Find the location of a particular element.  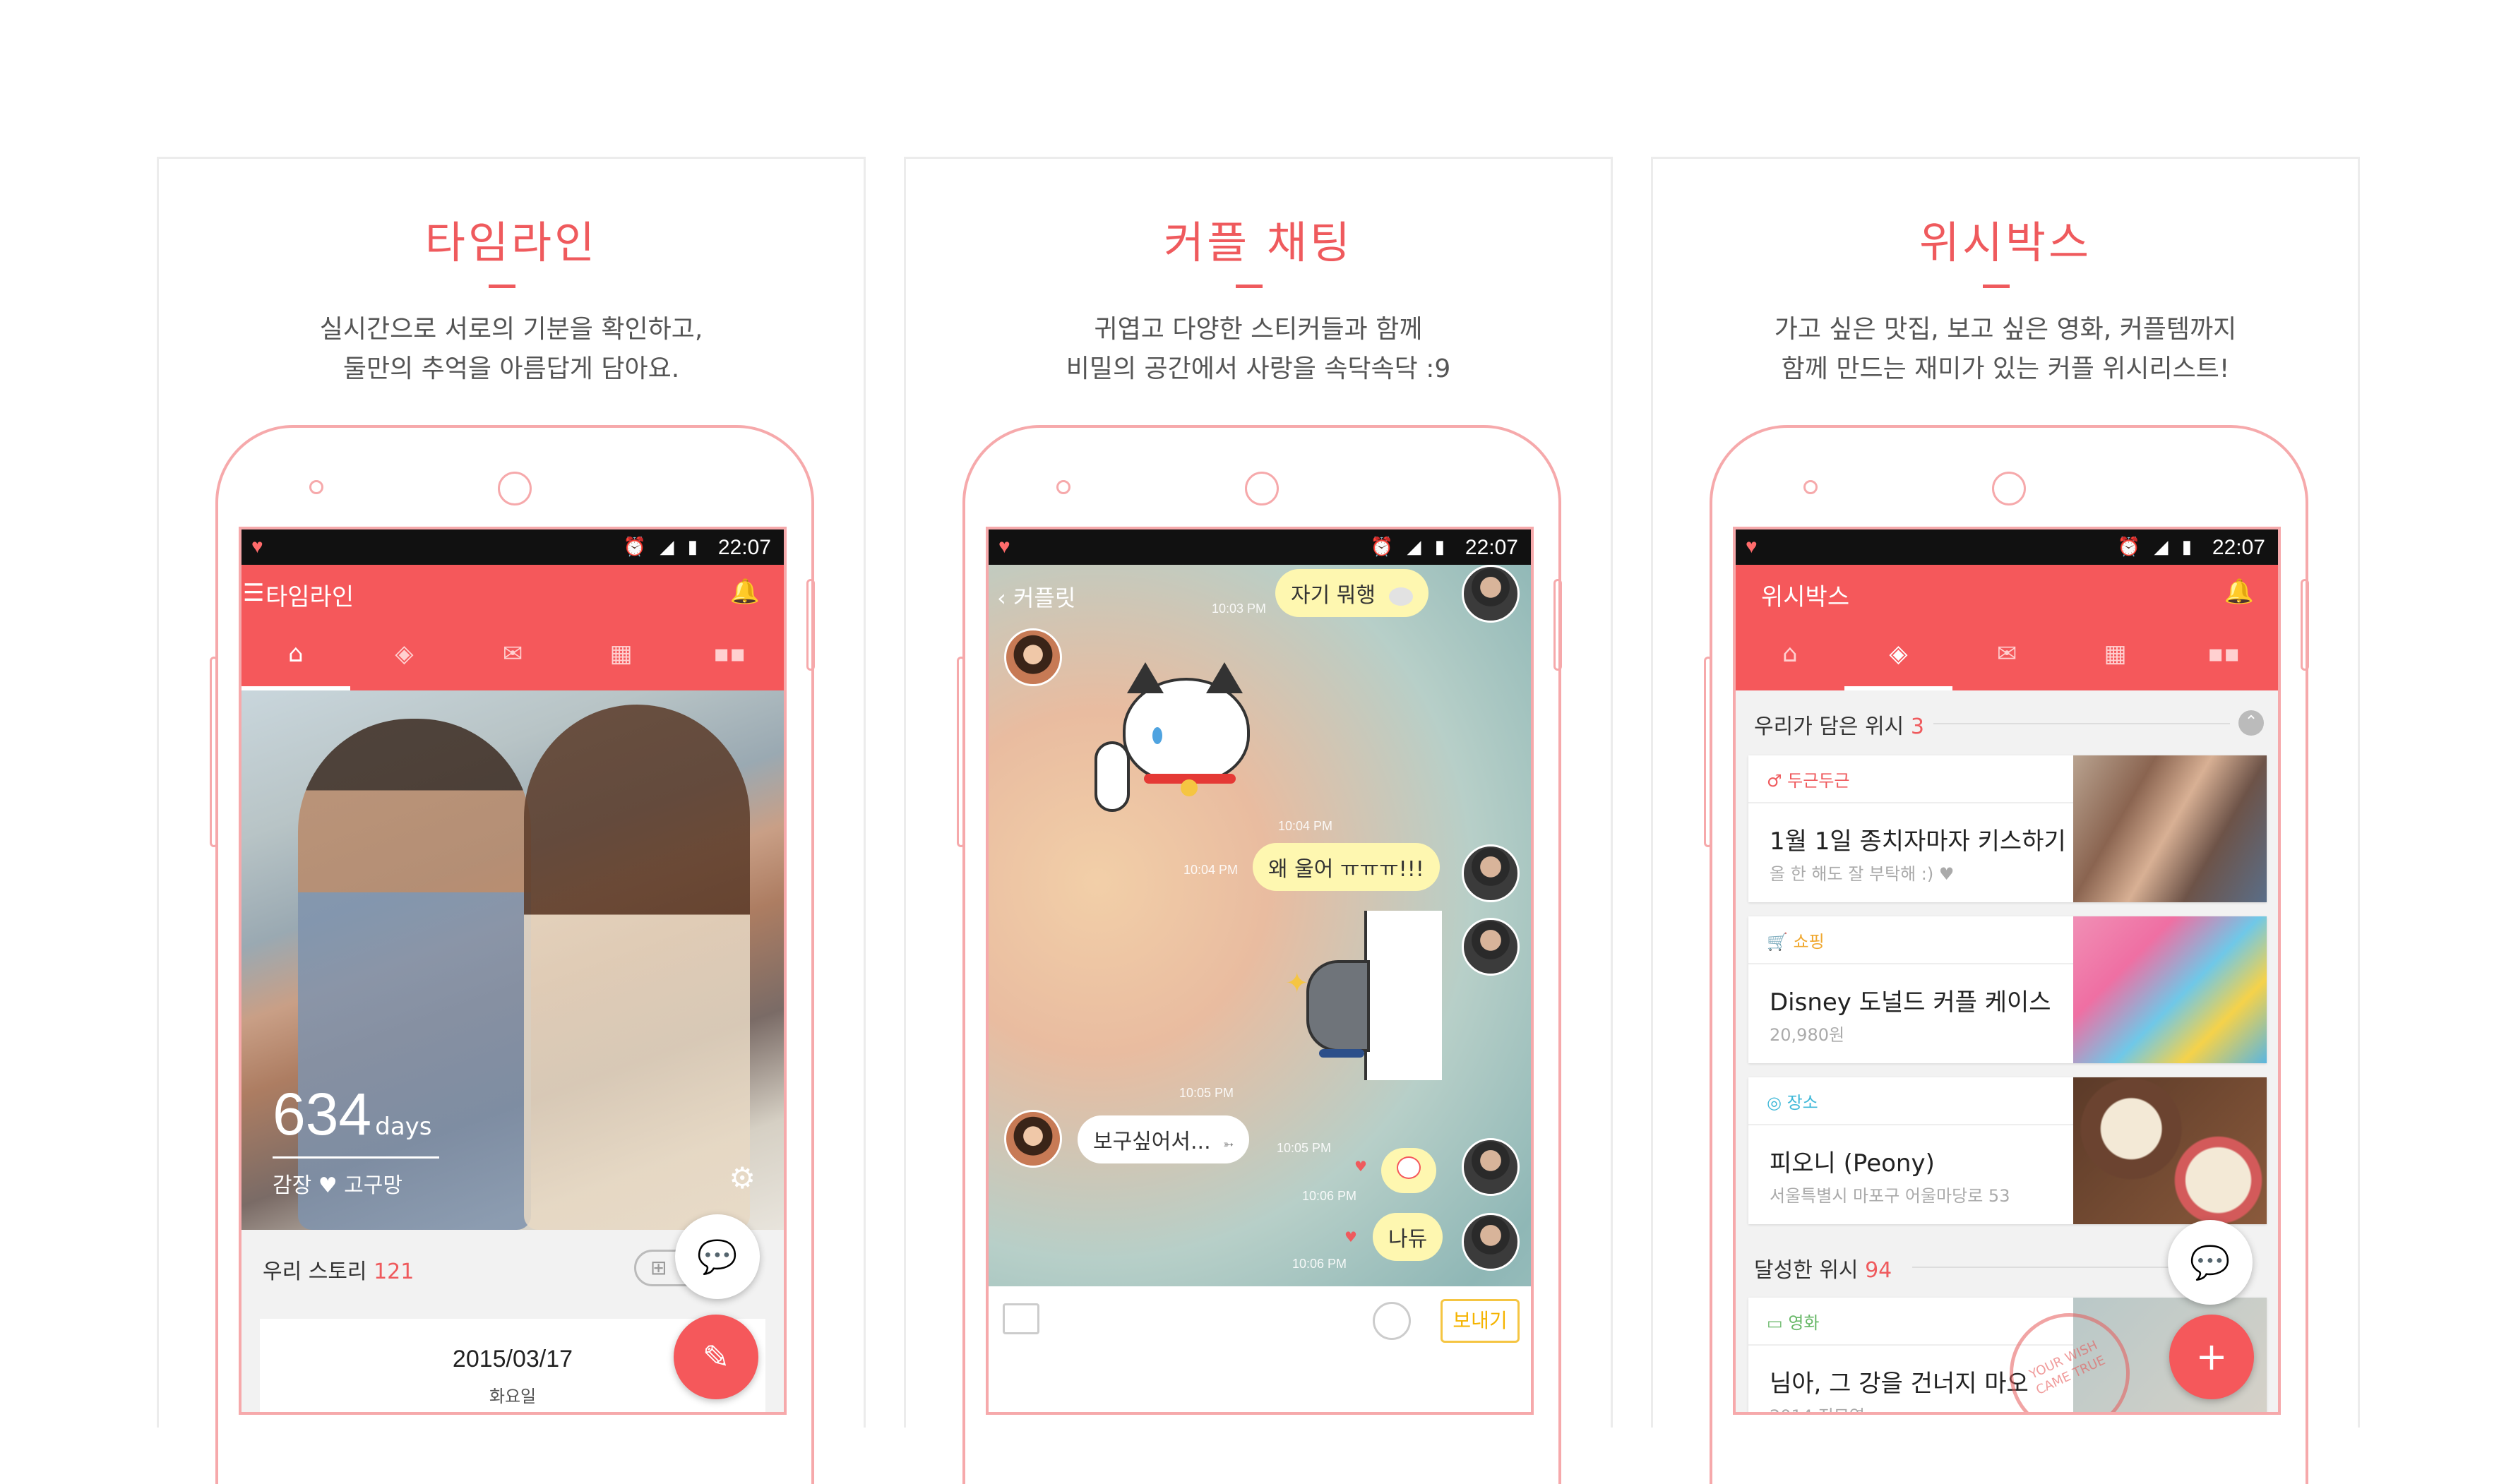

settings-icon: ⚙ is located at coordinates (742, 1178).